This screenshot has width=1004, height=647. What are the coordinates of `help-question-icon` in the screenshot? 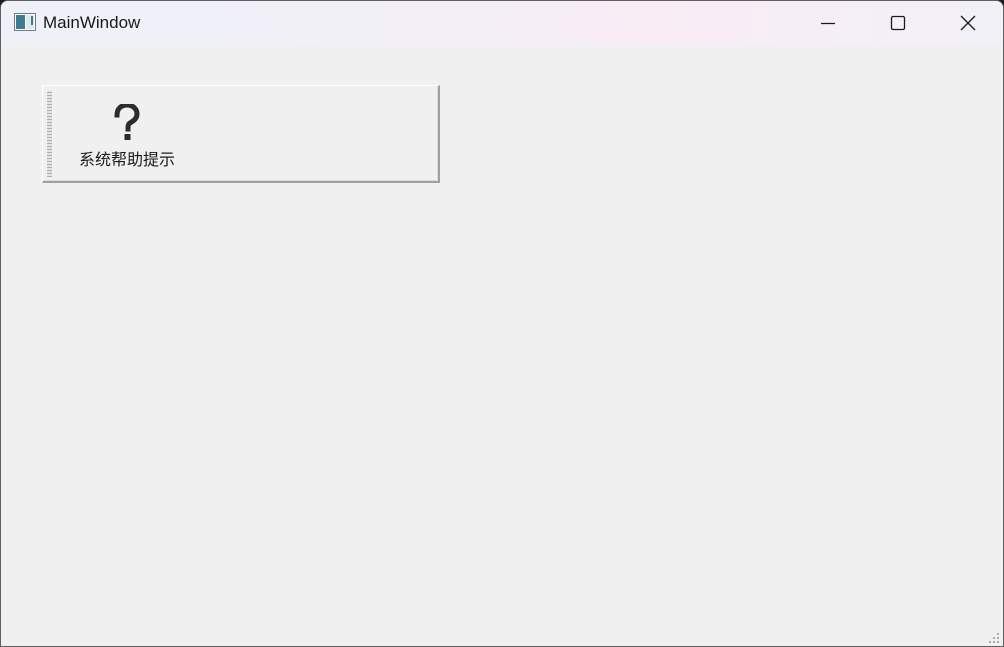 It's located at (127, 122).